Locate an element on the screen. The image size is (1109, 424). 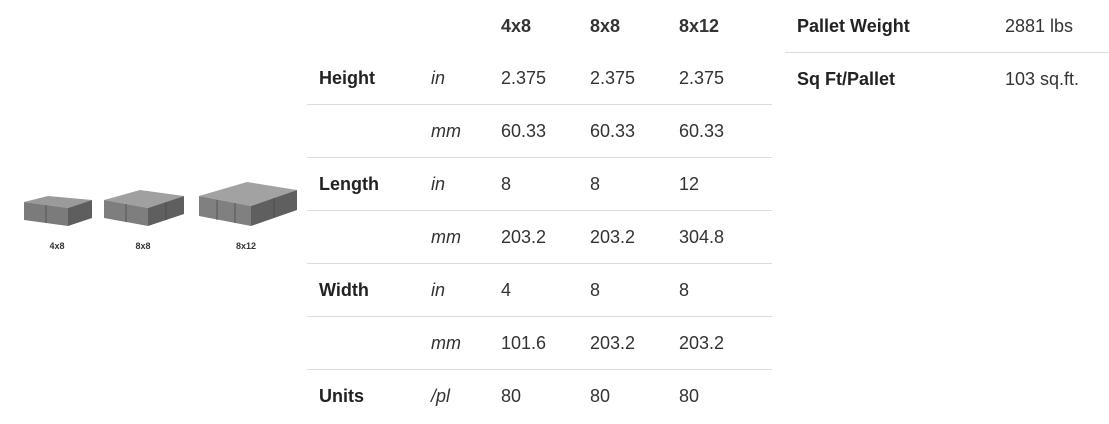
table-row: mm 101.6 203.2 203.2 is located at coordinates (539, 343).